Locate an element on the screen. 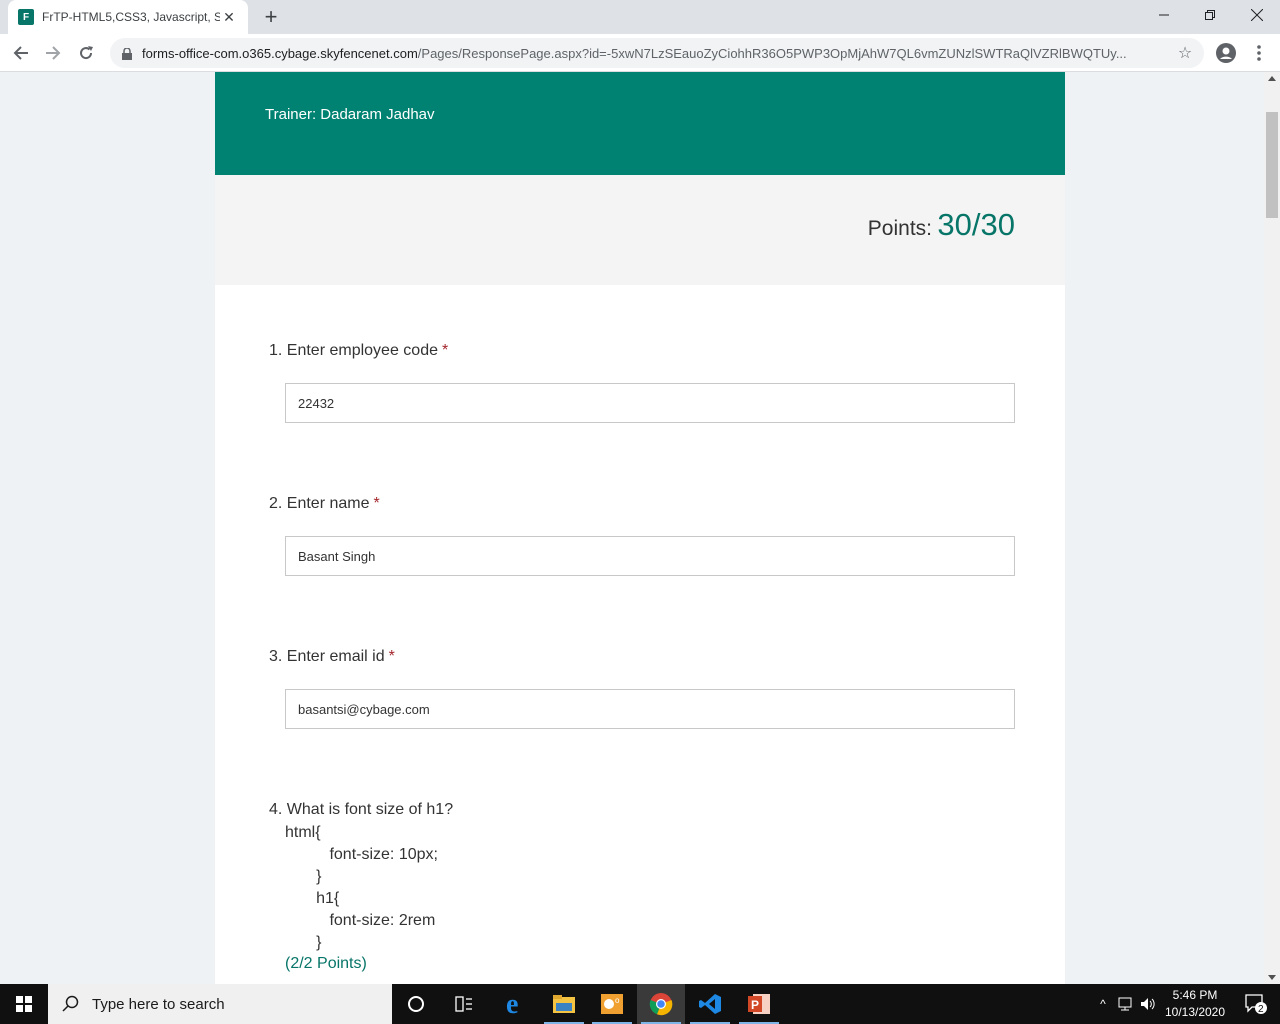  start-button is located at coordinates (24, 1004).